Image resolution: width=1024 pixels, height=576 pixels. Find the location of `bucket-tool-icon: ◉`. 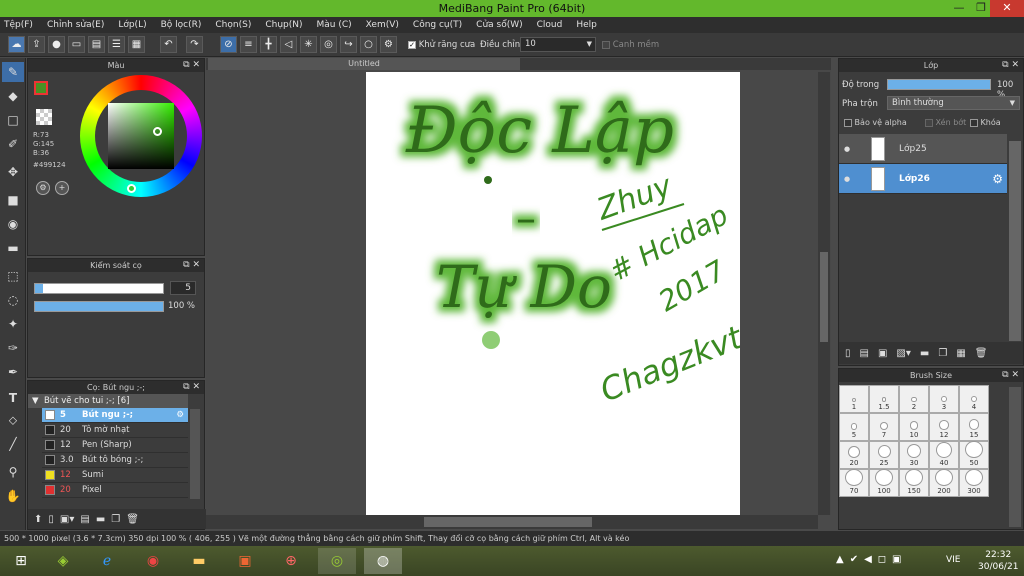

bucket-tool-icon: ◉ is located at coordinates (13, 224).